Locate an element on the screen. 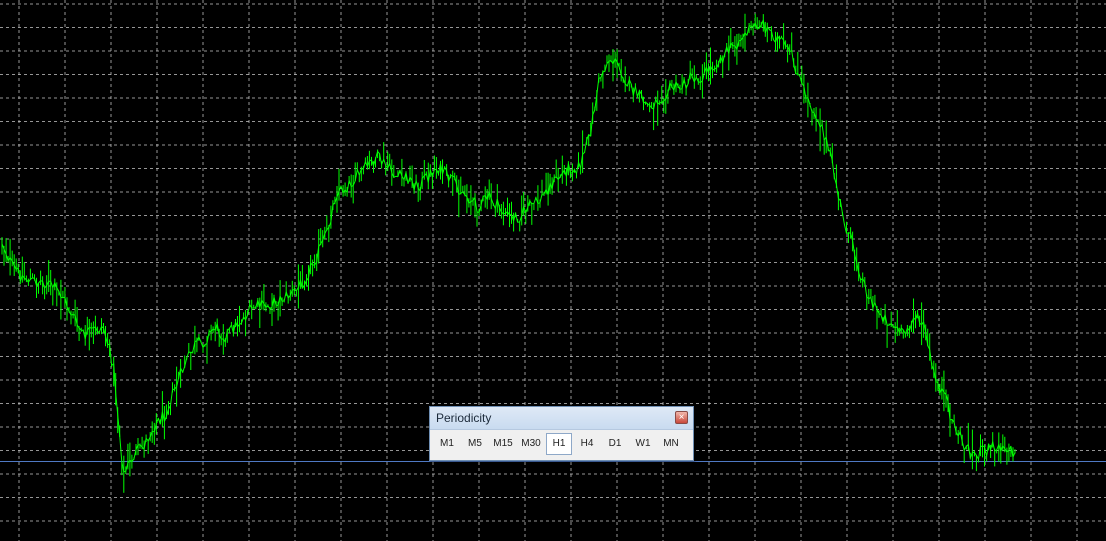 This screenshot has width=1106, height=541. timeframe-buttons: M1 M5 M15 M30 H1 H4 D1 W1 MN is located at coordinates (560, 445).